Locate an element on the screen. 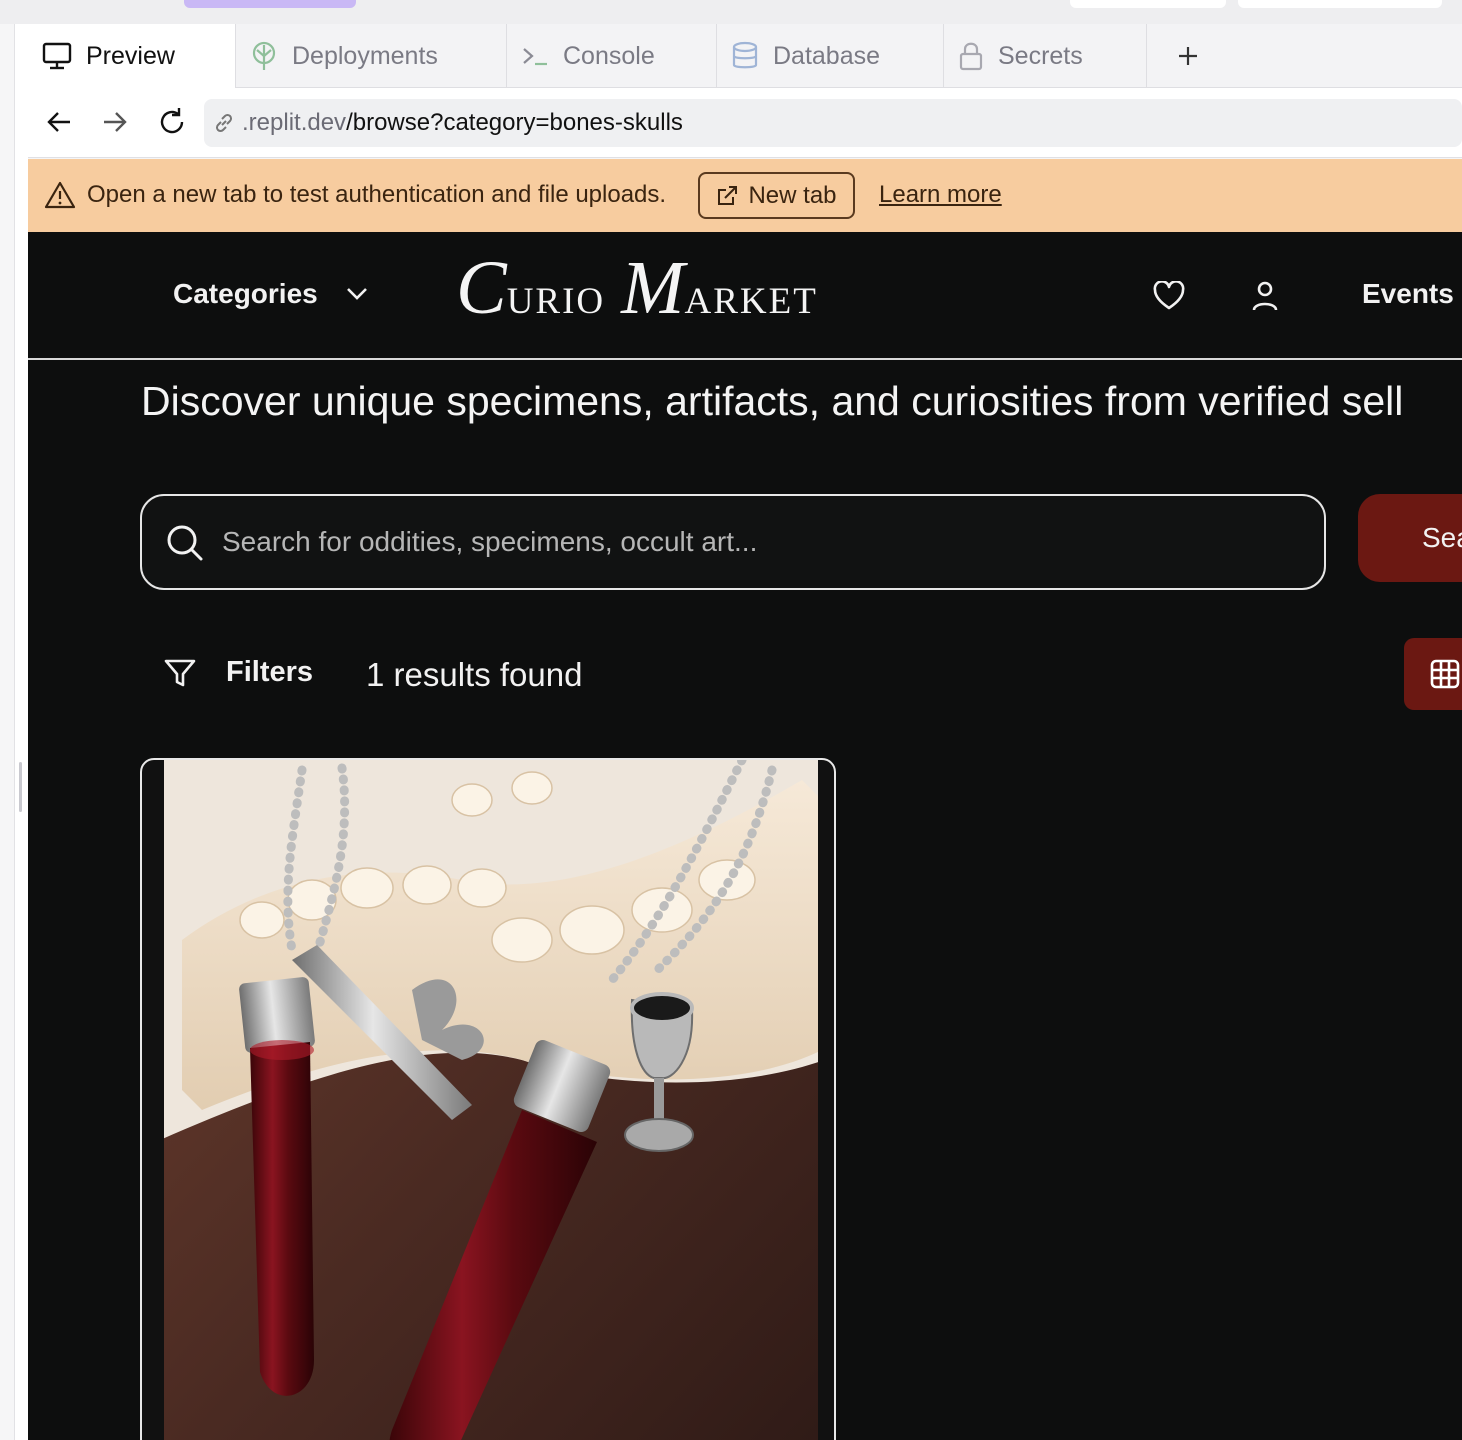  browser-toolbar: .replit.dev/browse?category=bones-skulls is located at coordinates (745, 123).